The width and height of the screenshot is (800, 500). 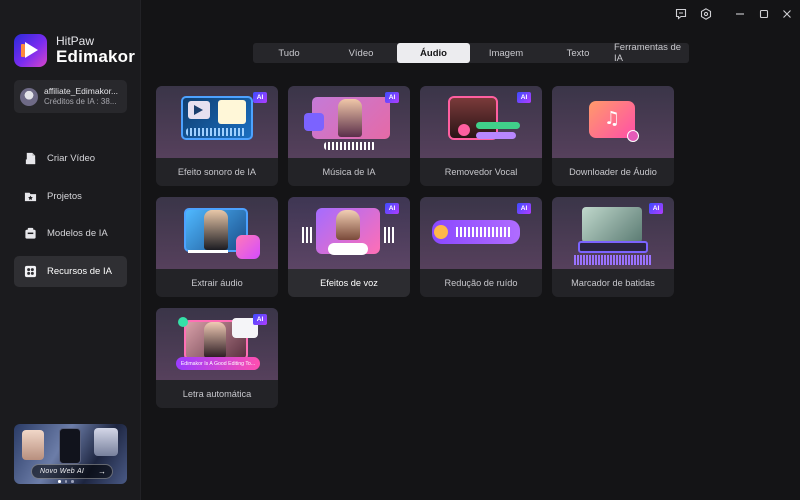 I want to click on noise-icon, so click(x=441, y=232).